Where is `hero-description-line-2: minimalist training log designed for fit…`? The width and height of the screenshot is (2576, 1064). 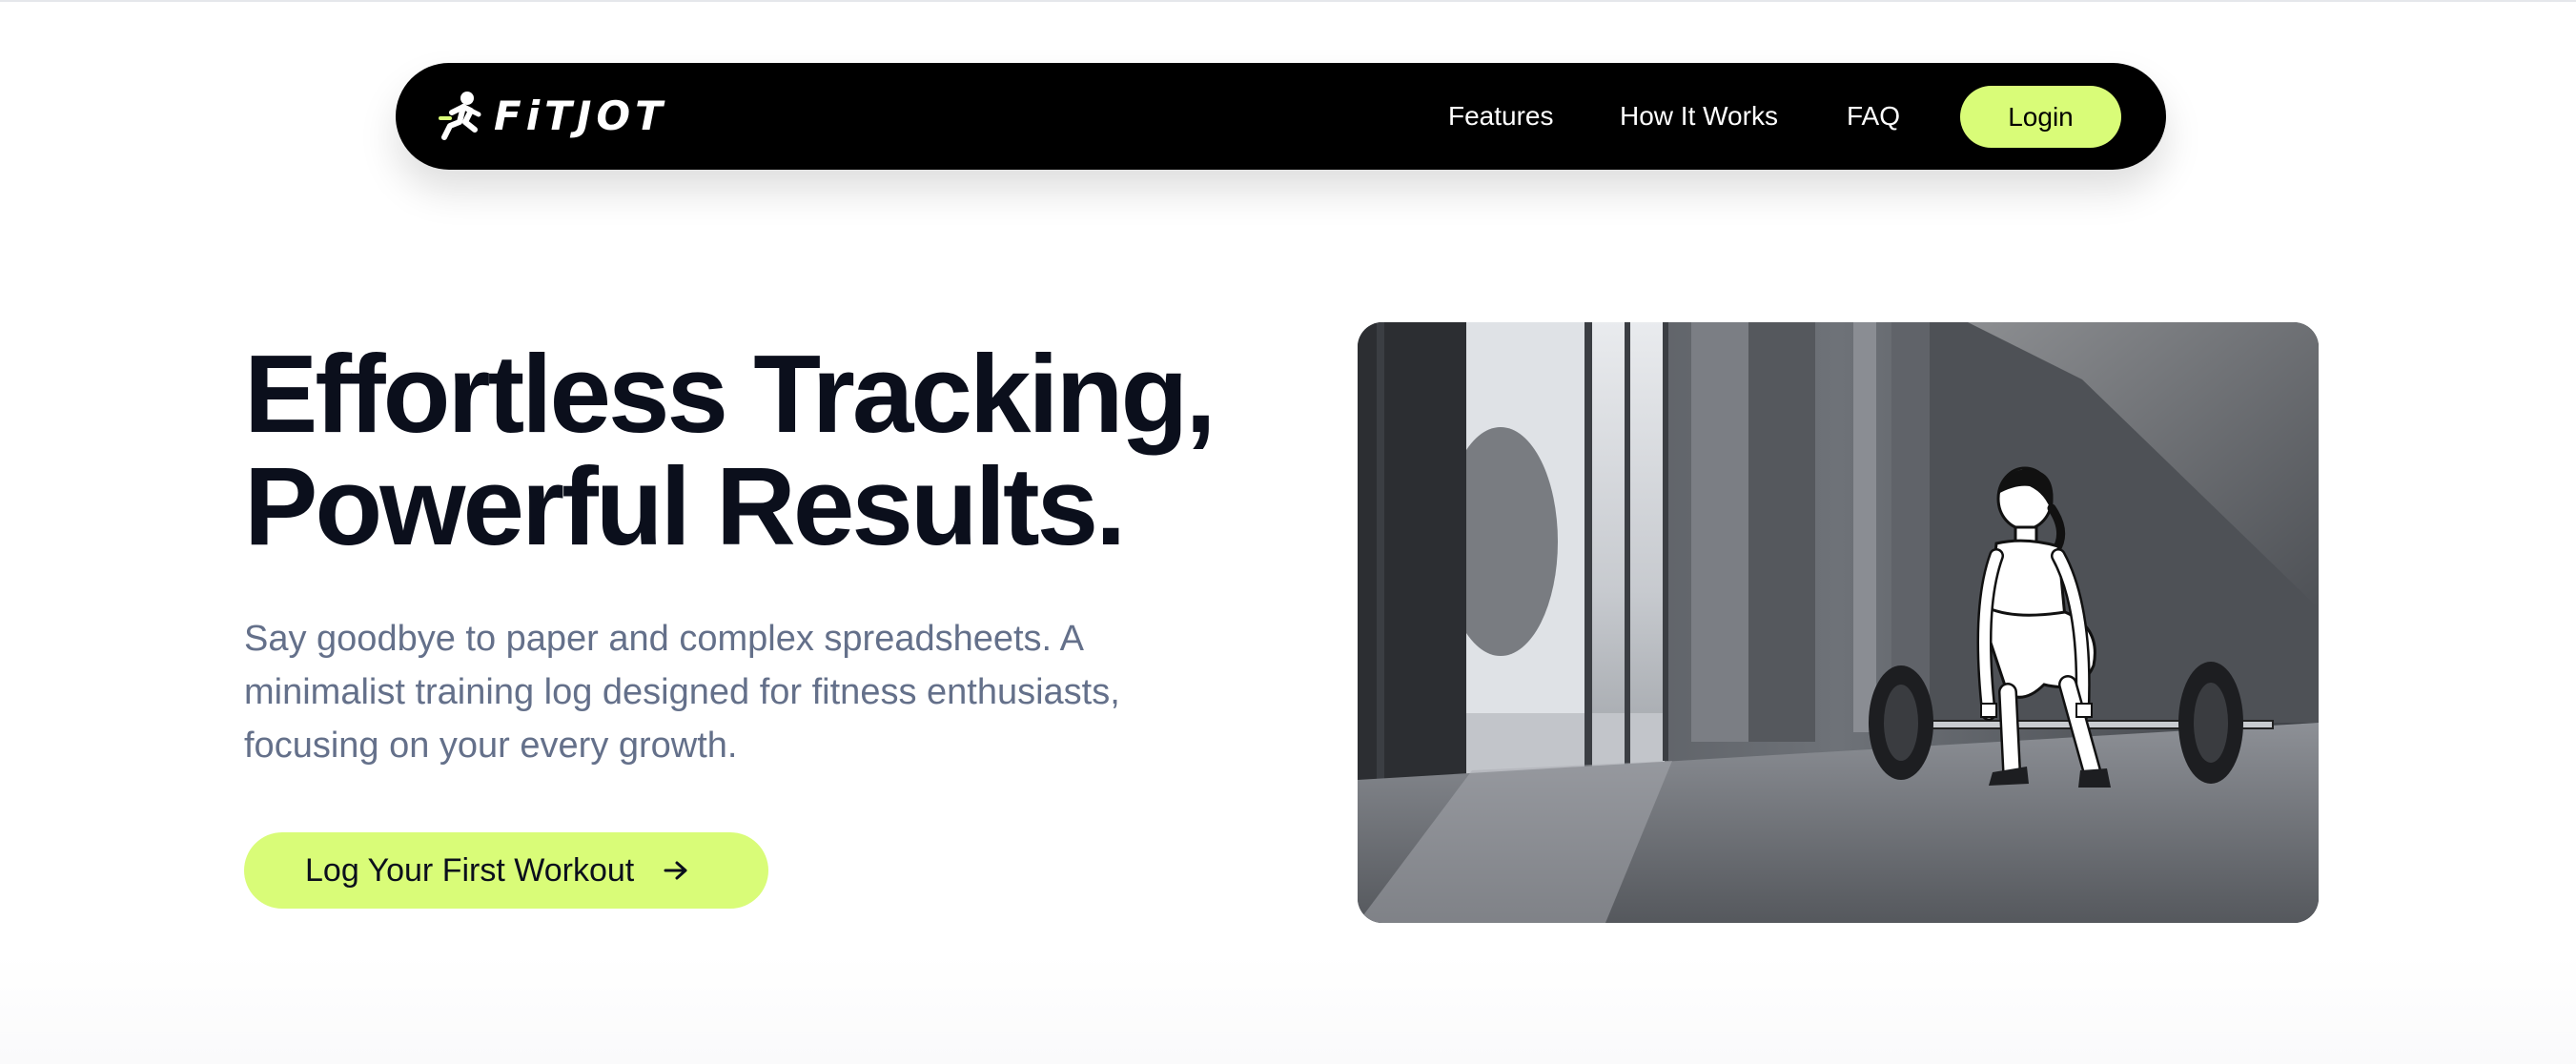
hero-description-line-2: minimalist training log designed for fit… is located at coordinates (682, 692).